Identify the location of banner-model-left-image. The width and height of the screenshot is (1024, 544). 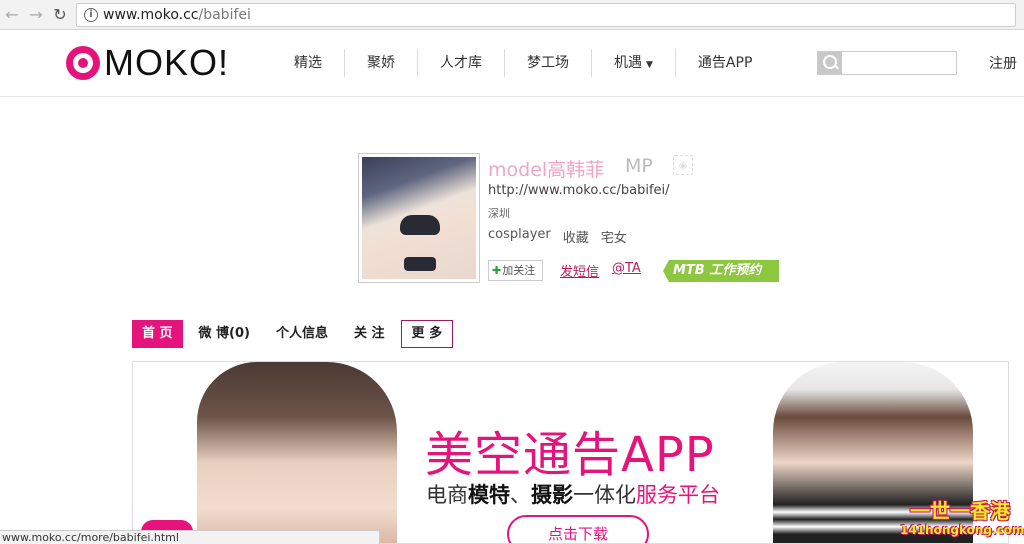
(297, 452).